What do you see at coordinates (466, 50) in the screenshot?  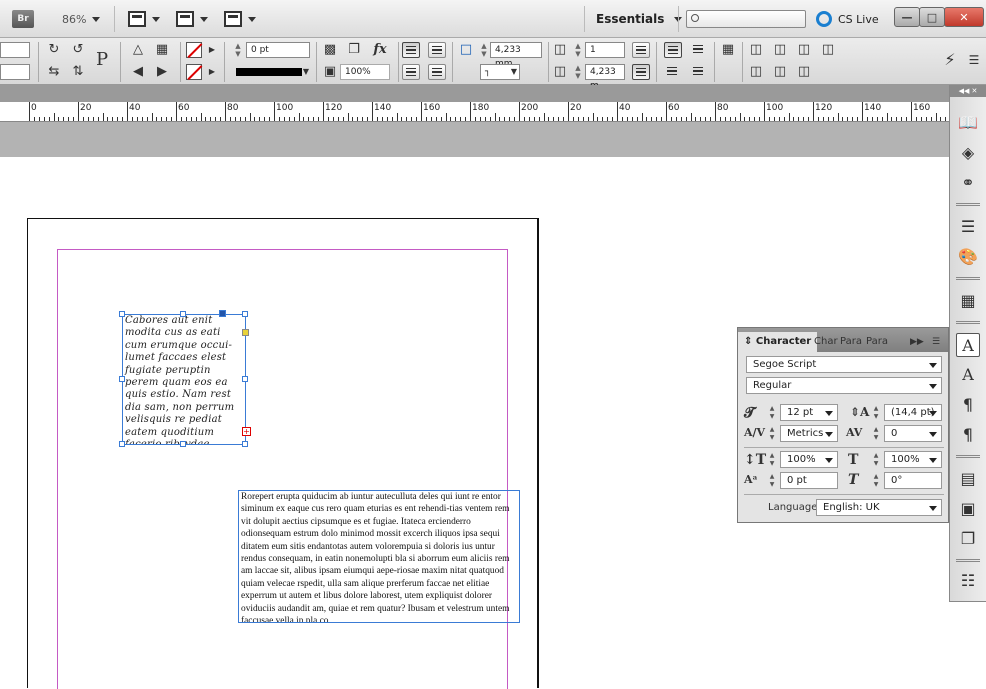 I see `frame-fitting-icon: □` at bounding box center [466, 50].